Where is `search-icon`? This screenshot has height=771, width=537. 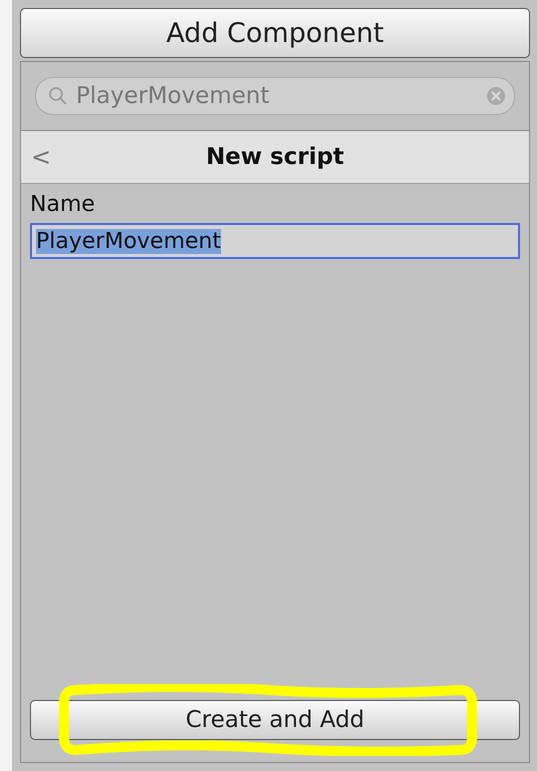
search-icon is located at coordinates (58, 96).